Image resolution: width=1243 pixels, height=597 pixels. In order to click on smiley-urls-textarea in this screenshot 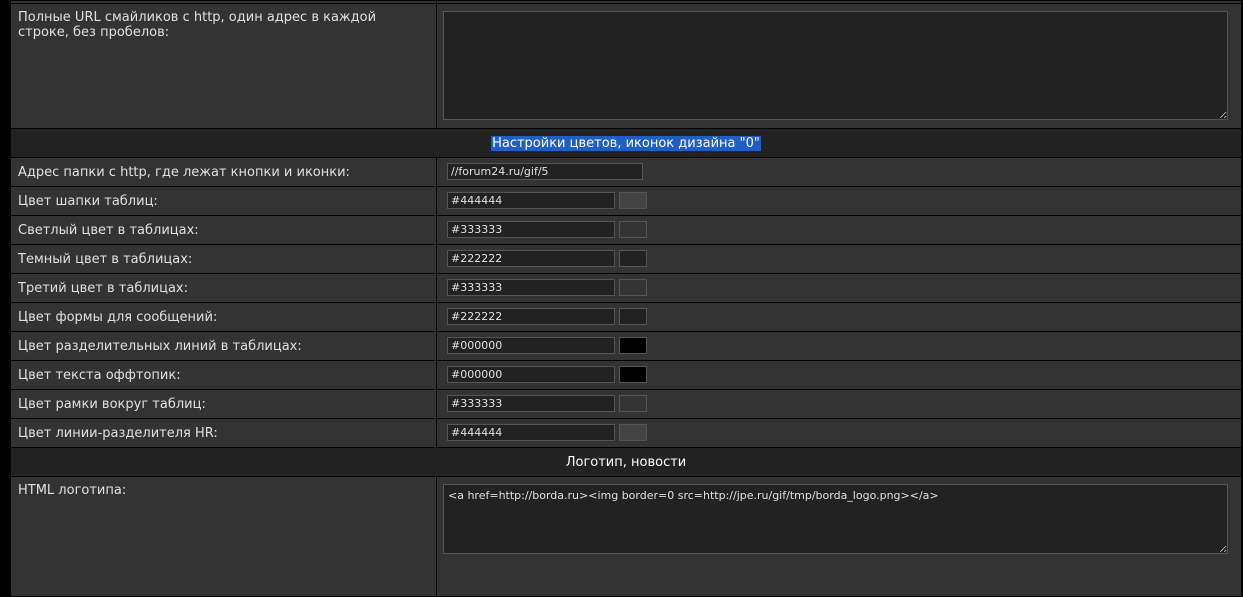, I will do `click(835, 65)`.